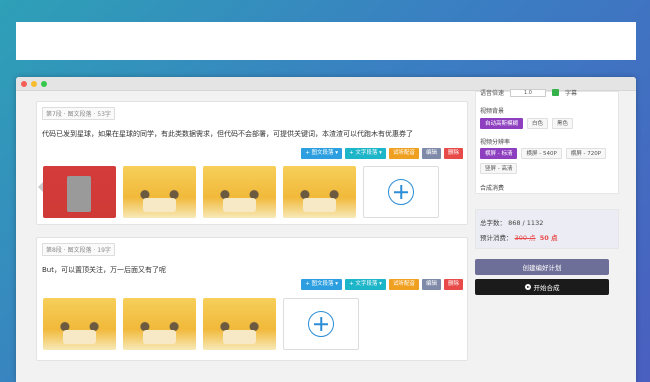 This screenshot has width=650, height=382. I want to click on total-words: 总字数： 868 / 1132, so click(512, 223).